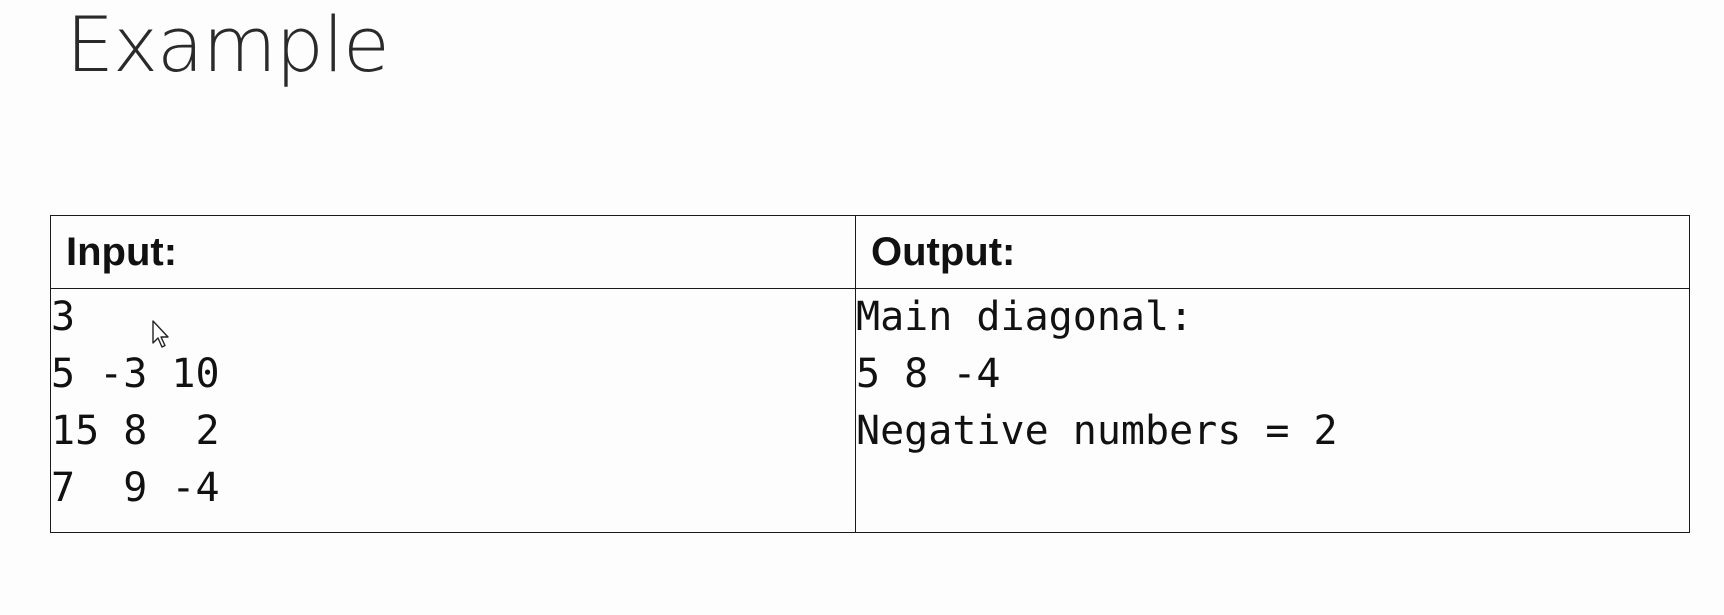  I want to click on output-line: Main diagonal:, so click(1025, 317).